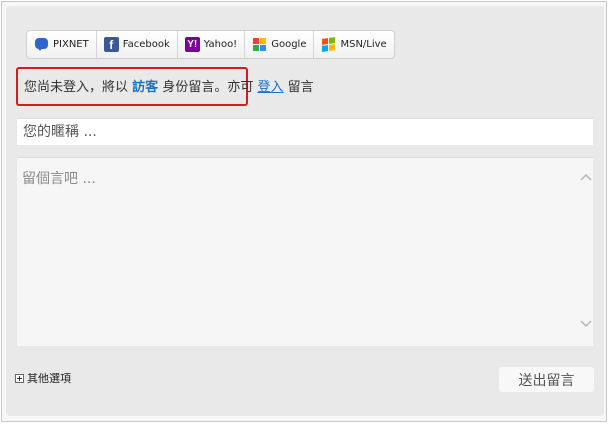 This screenshot has height=424, width=610. I want to click on login-google-label: Google, so click(289, 44).